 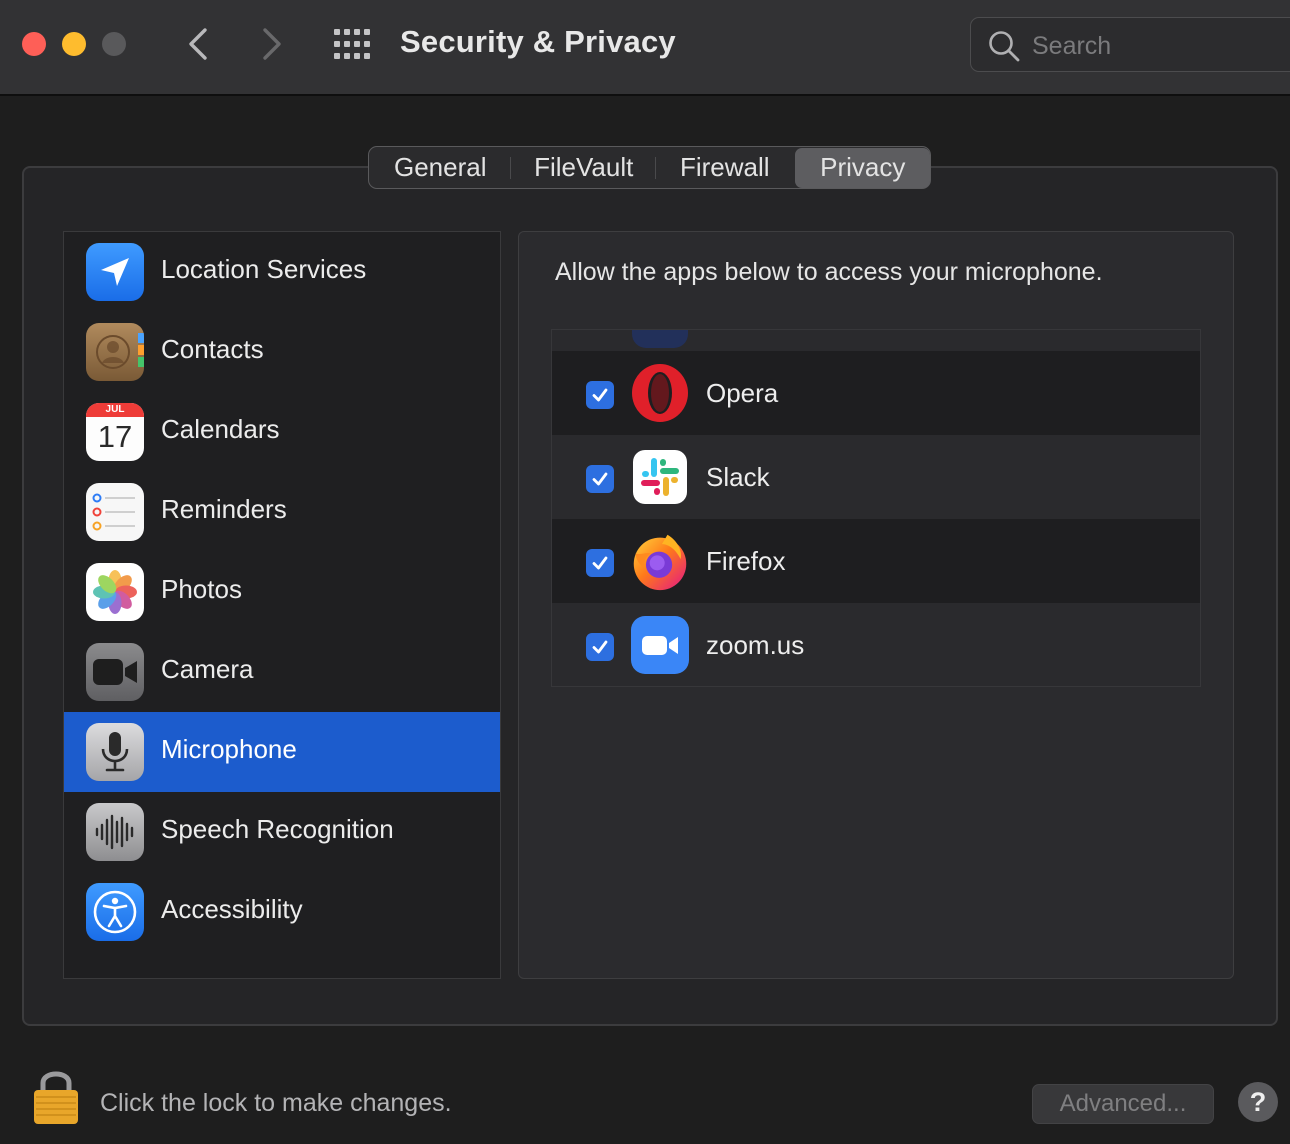 What do you see at coordinates (74, 44) in the screenshot?
I see `minimize-window-button` at bounding box center [74, 44].